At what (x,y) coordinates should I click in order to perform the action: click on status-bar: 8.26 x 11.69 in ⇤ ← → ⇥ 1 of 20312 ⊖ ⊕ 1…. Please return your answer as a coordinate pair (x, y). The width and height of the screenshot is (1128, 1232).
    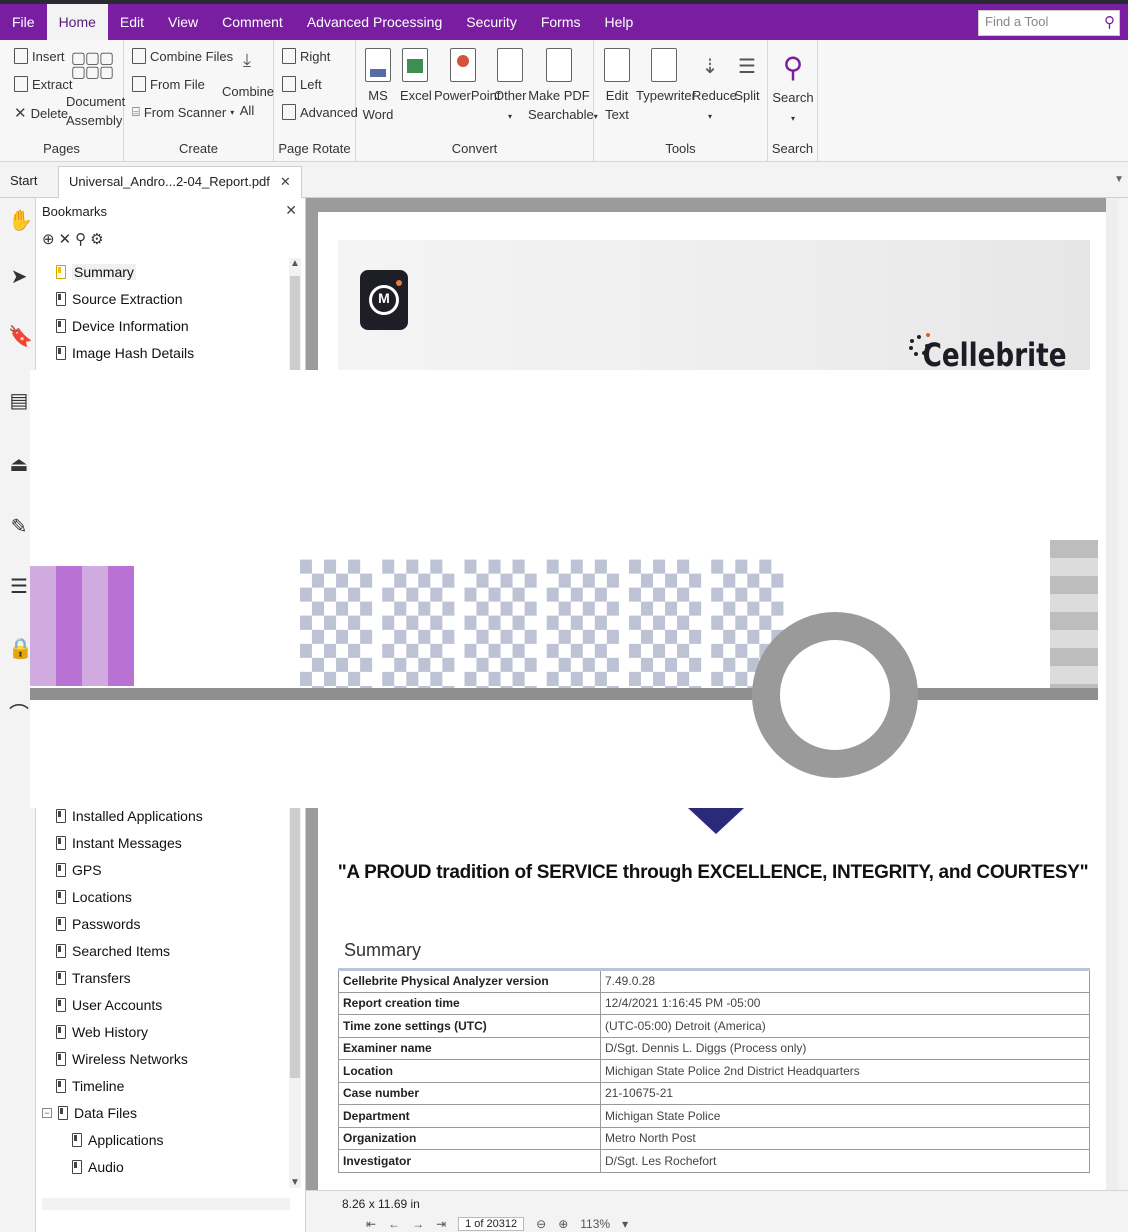
    Looking at the image, I should click on (717, 1211).